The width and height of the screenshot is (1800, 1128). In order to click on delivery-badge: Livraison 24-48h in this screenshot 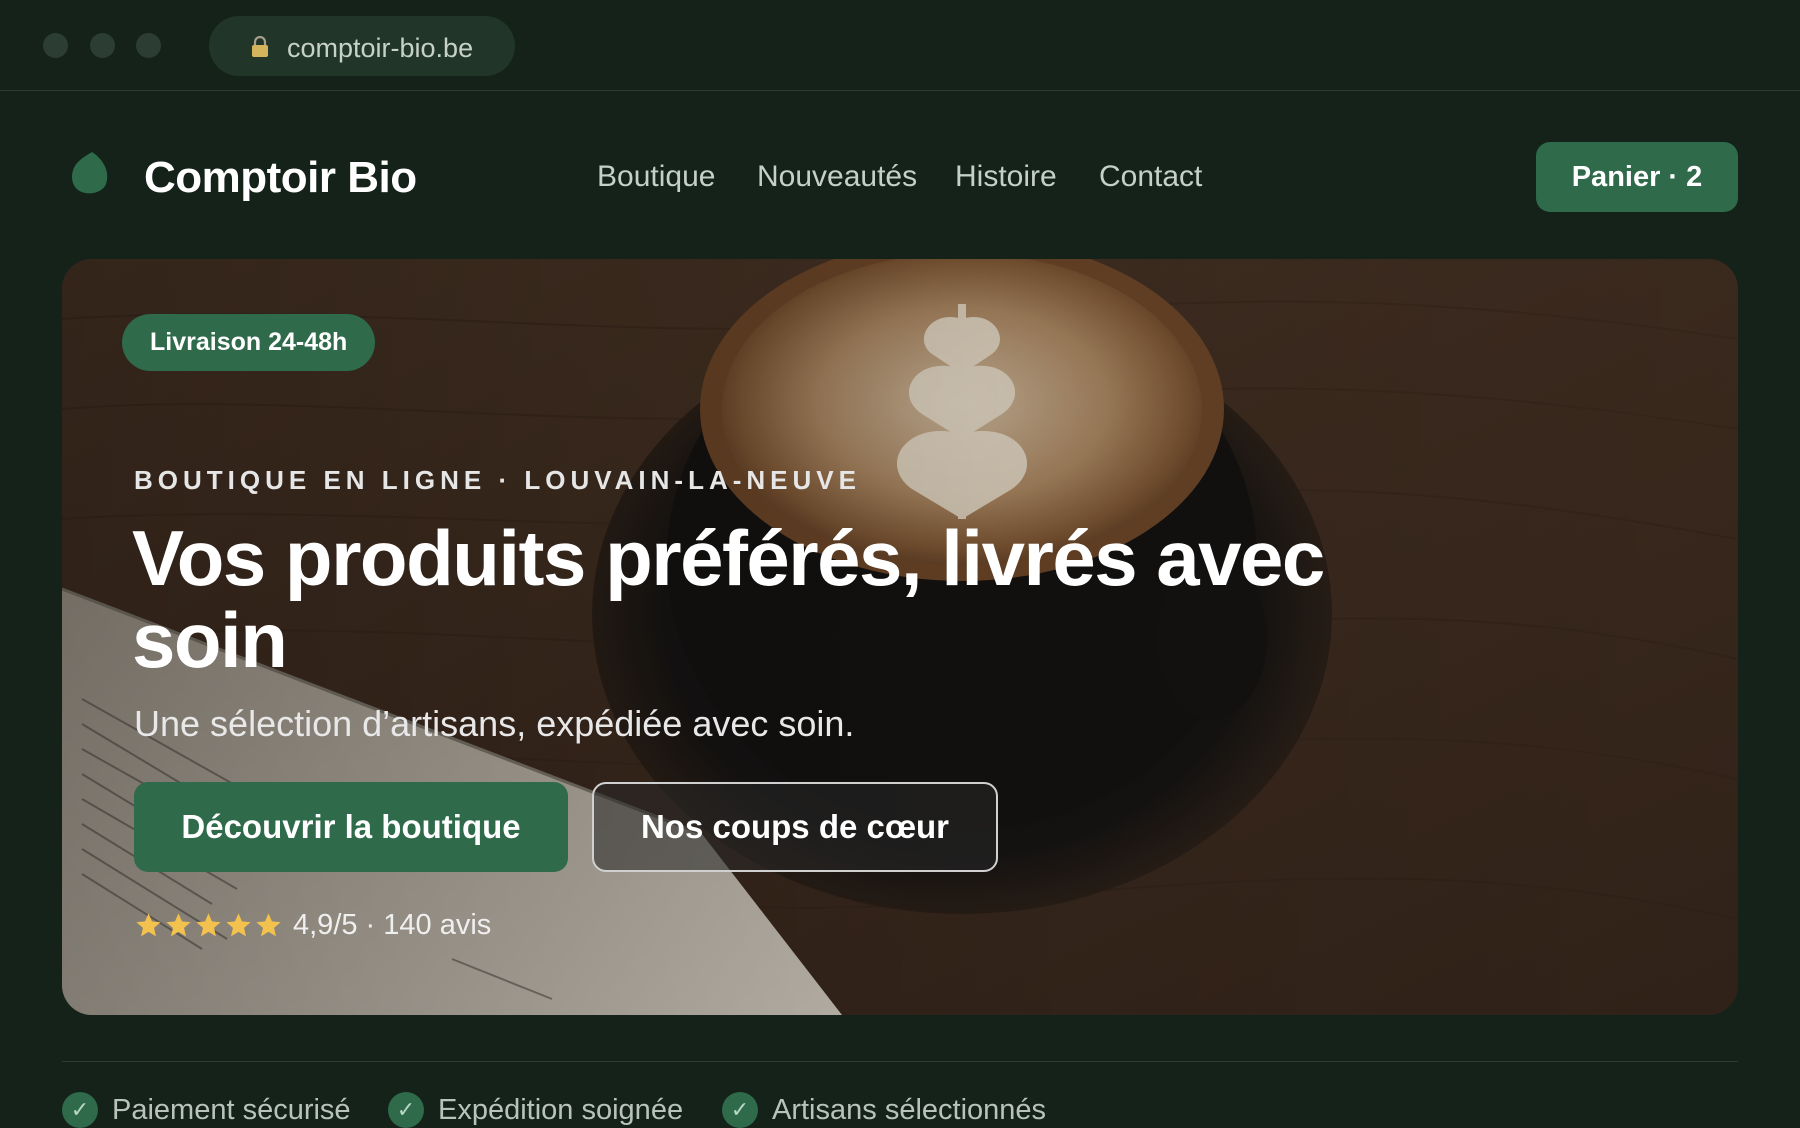, I will do `click(249, 342)`.